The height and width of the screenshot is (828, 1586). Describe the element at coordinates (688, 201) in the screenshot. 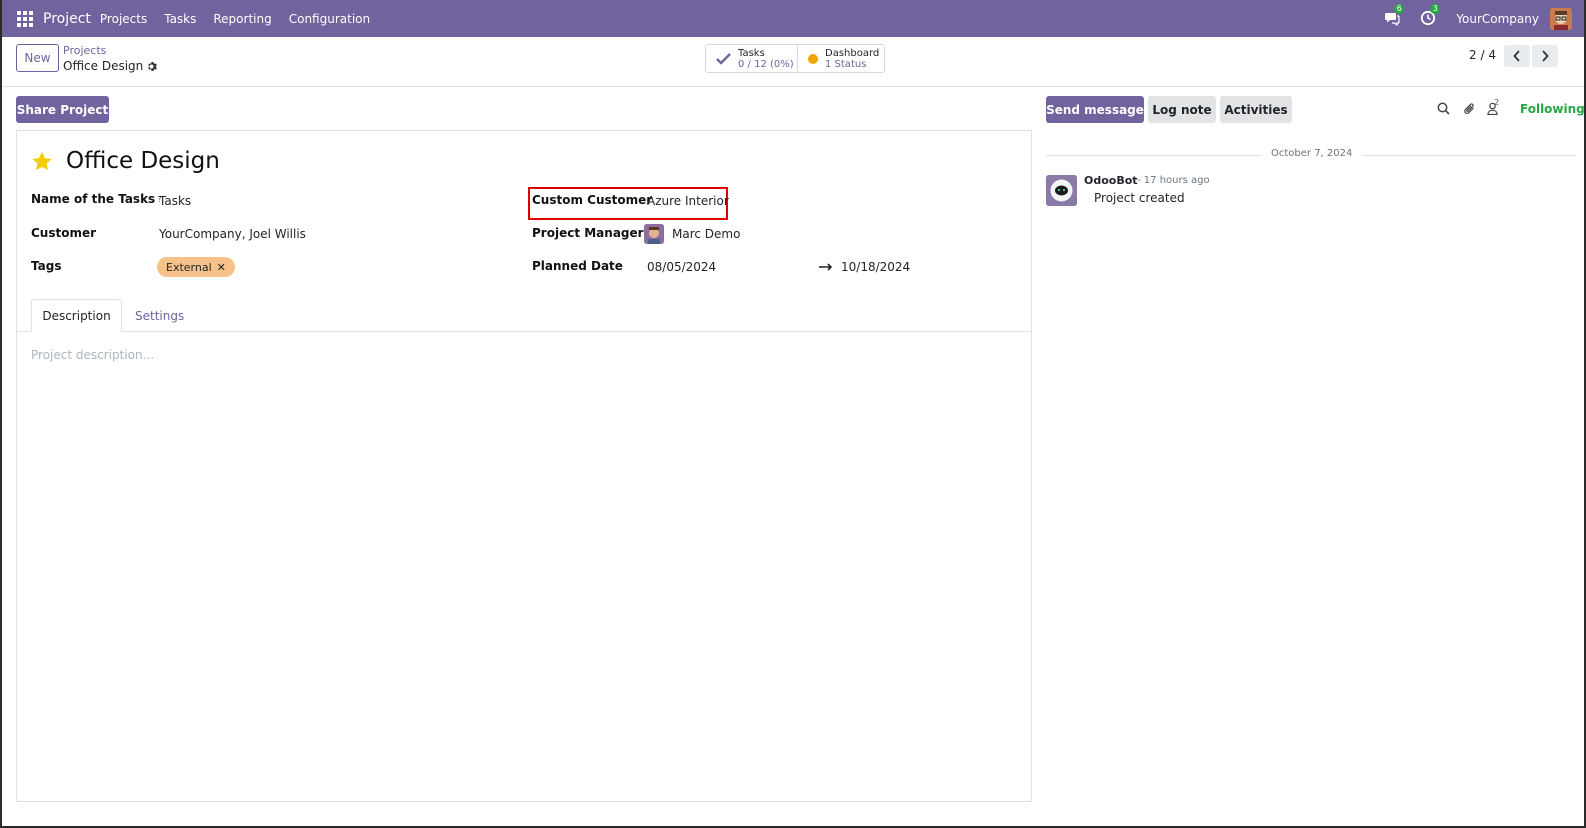

I see `custom-customer-field: Azure Interior` at that location.